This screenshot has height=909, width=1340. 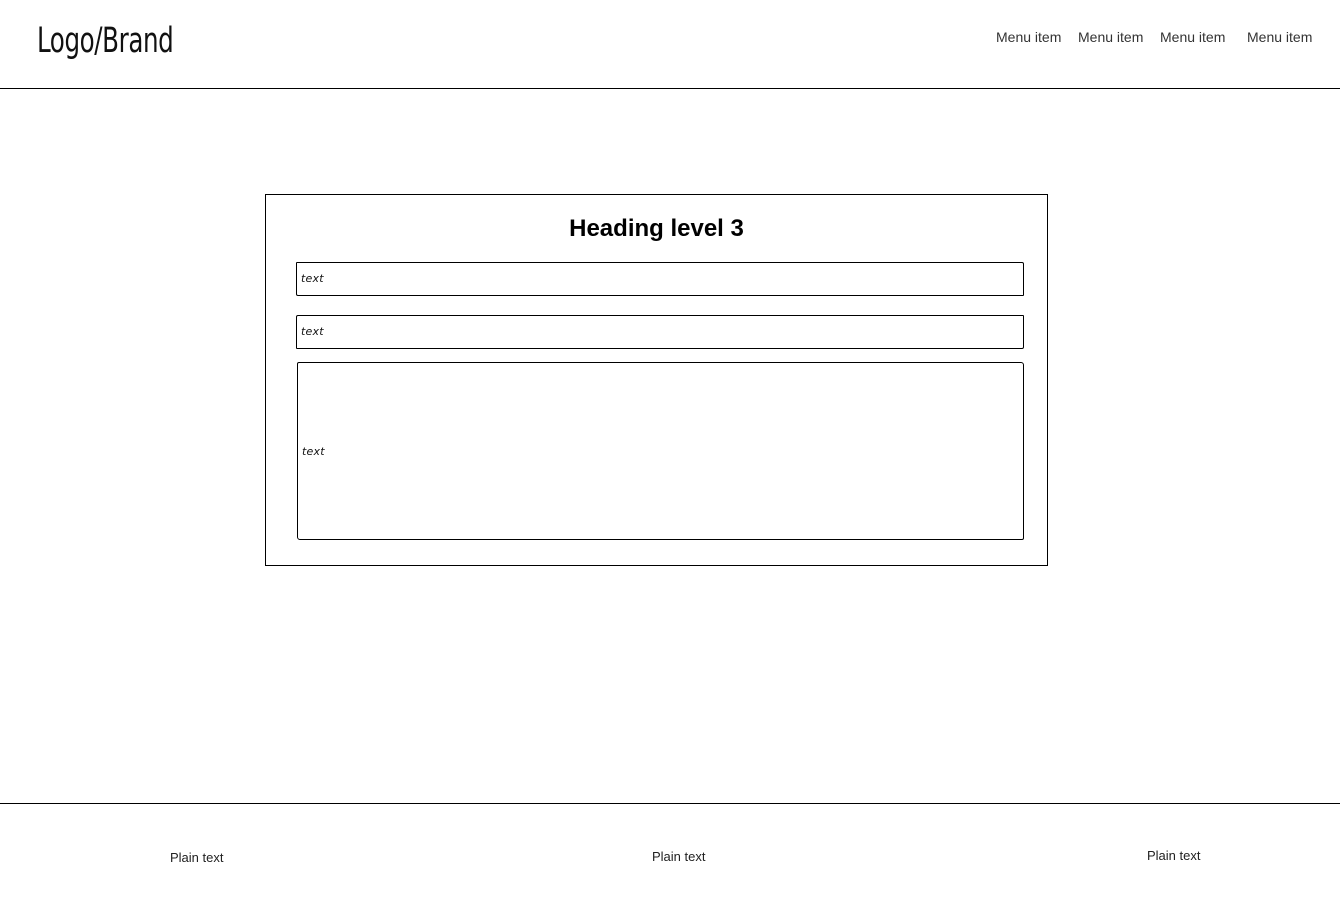 I want to click on footer-text-1: Plain text, so click(x=197, y=857).